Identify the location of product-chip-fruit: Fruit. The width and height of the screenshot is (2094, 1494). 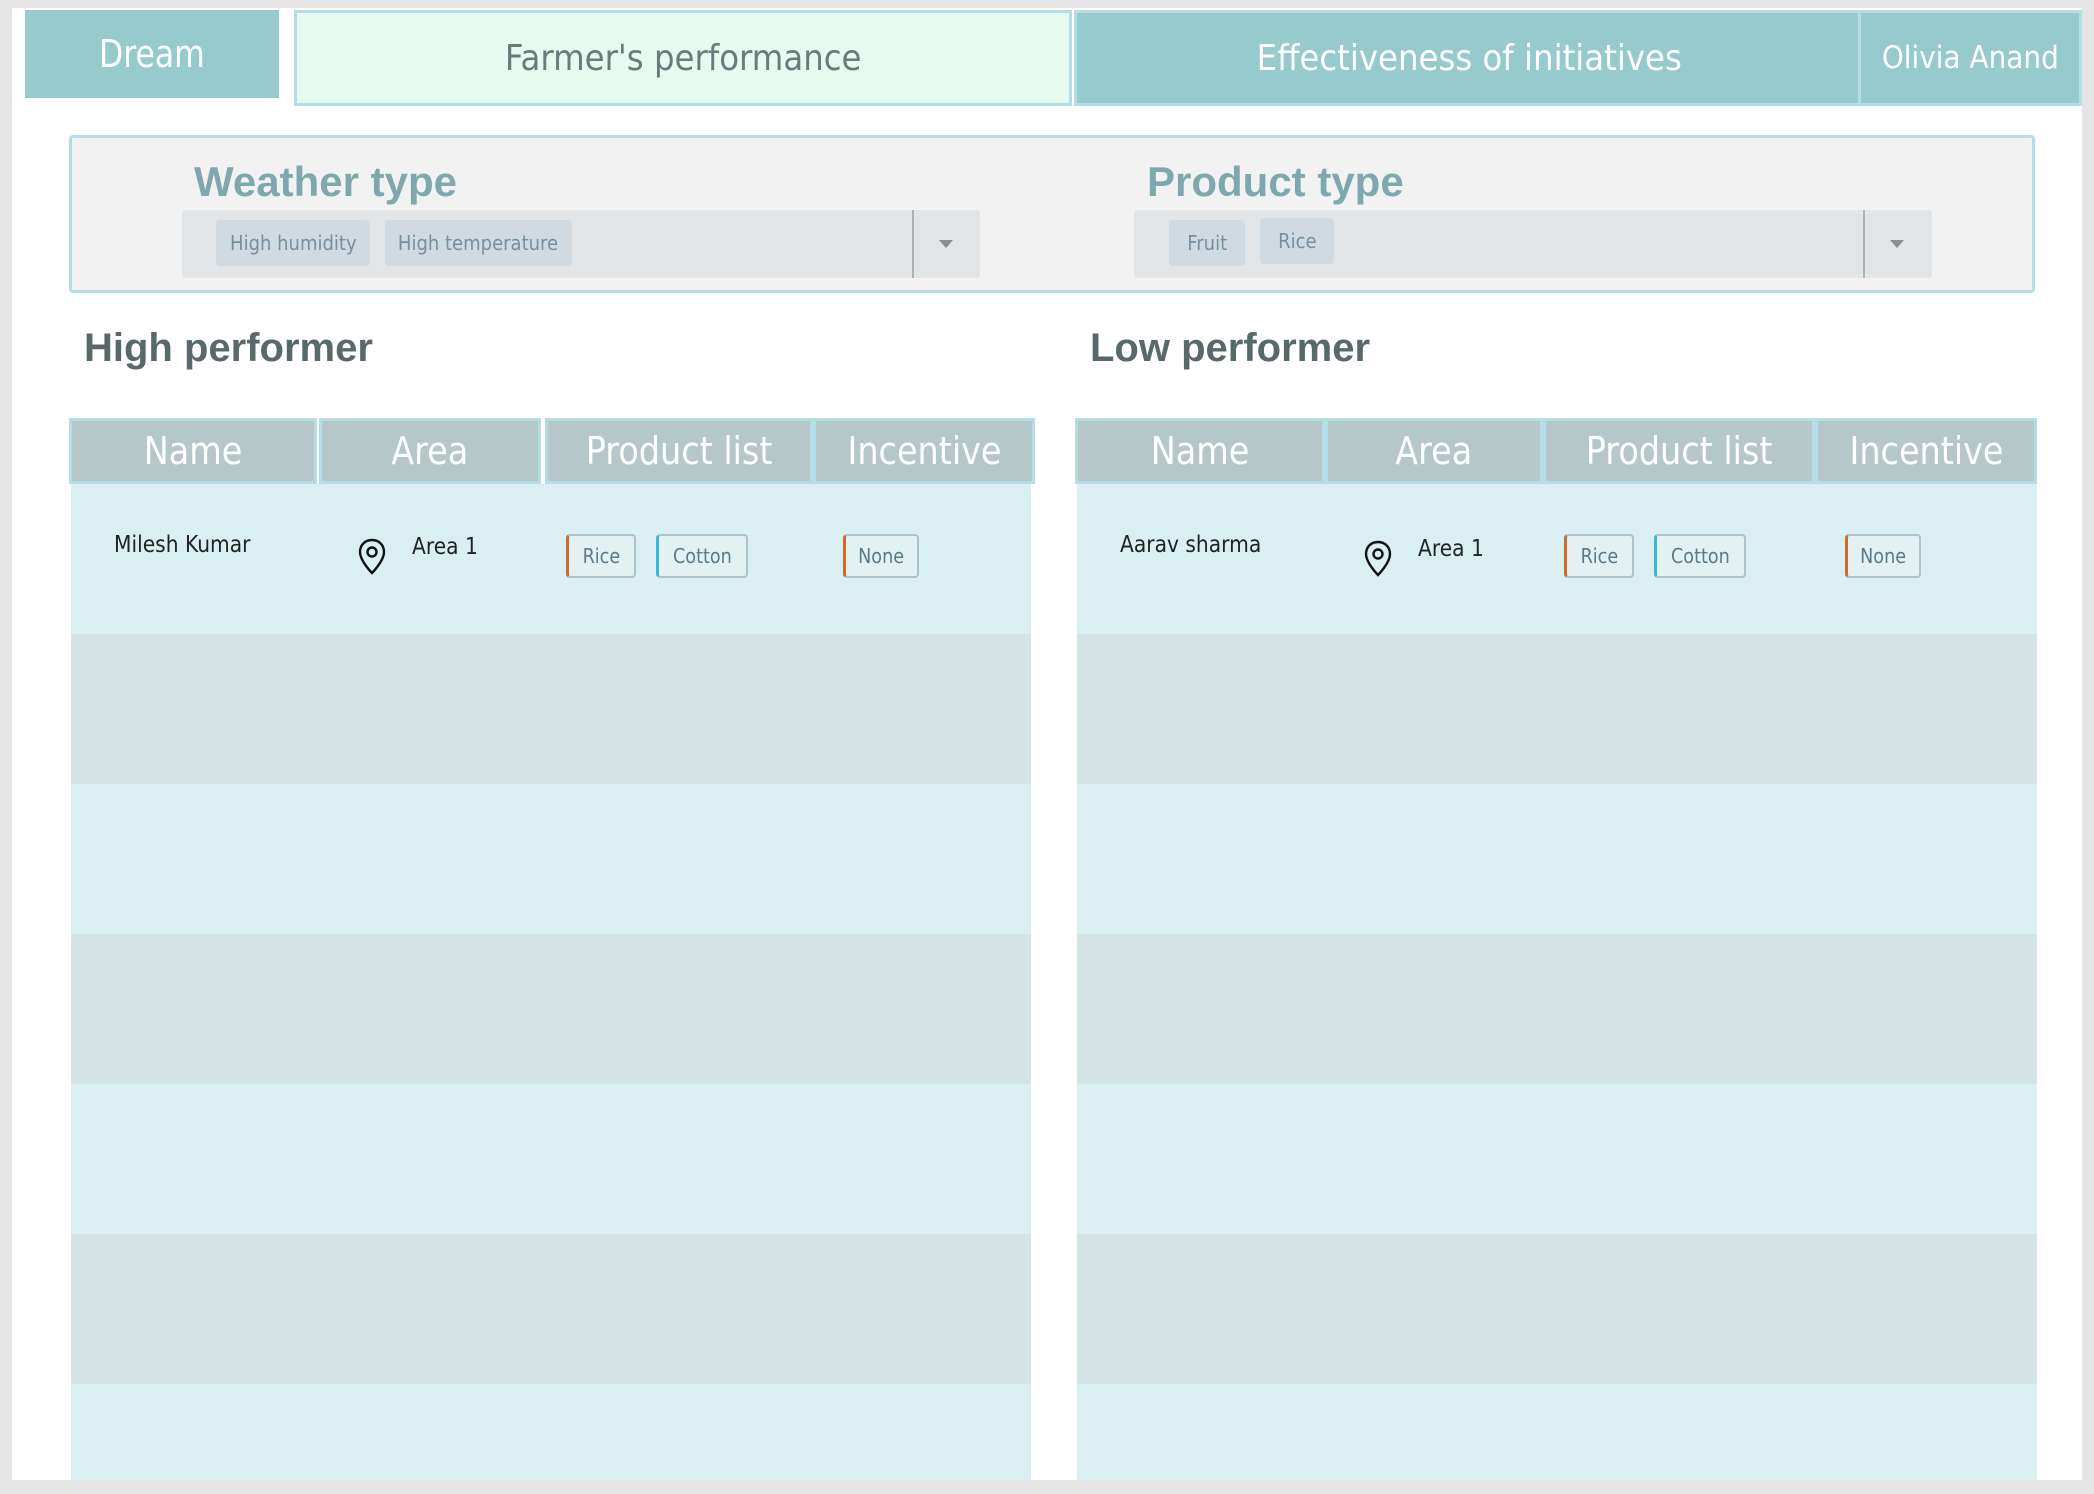
(1207, 243).